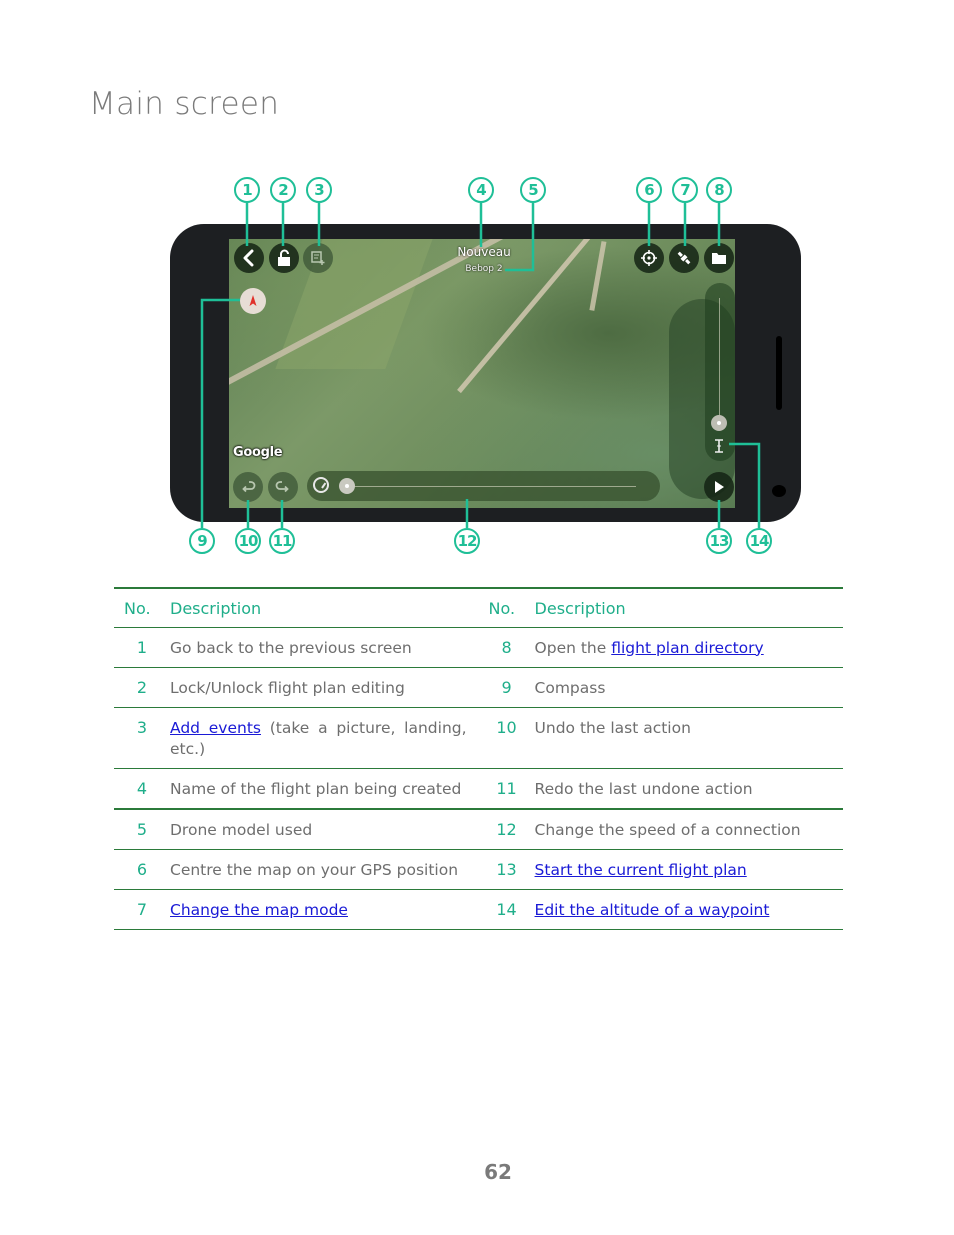  I want to click on item-number: 9, so click(506, 687).